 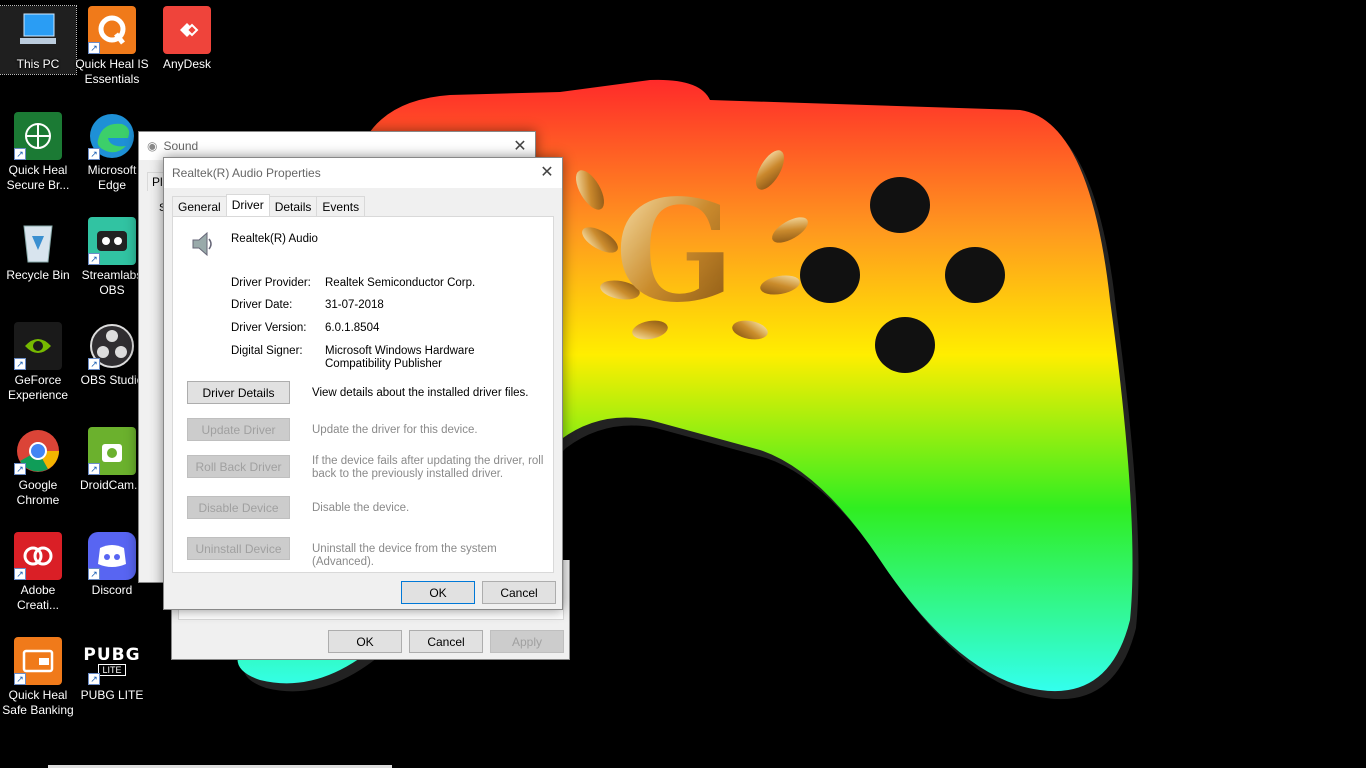 I want to click on driver-provider-label: Driver Provider:, so click(x=271, y=283).